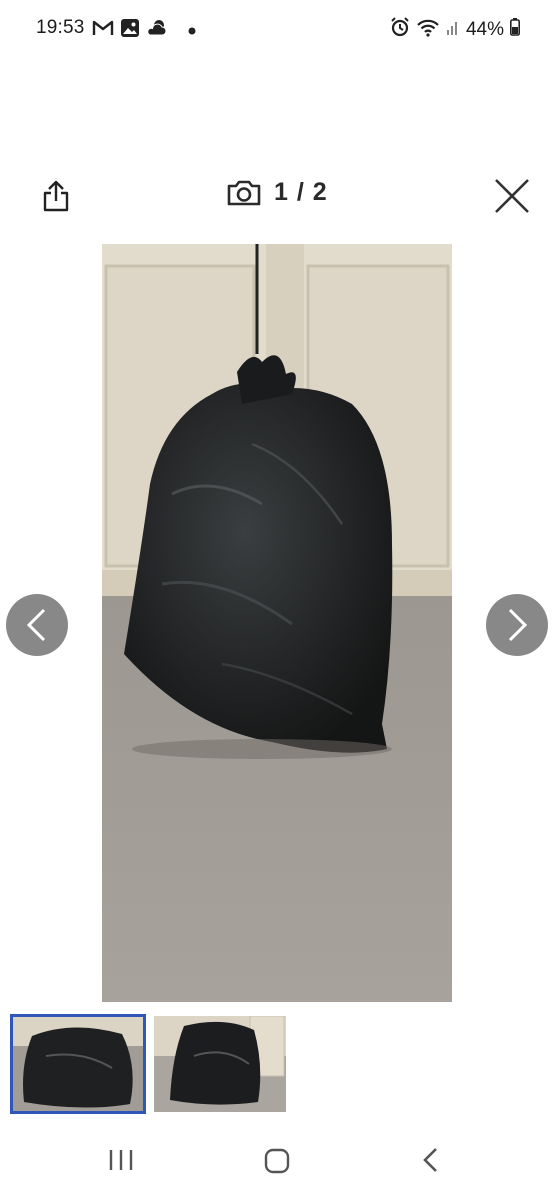  I want to click on recent-apps-button, so click(121, 1162).